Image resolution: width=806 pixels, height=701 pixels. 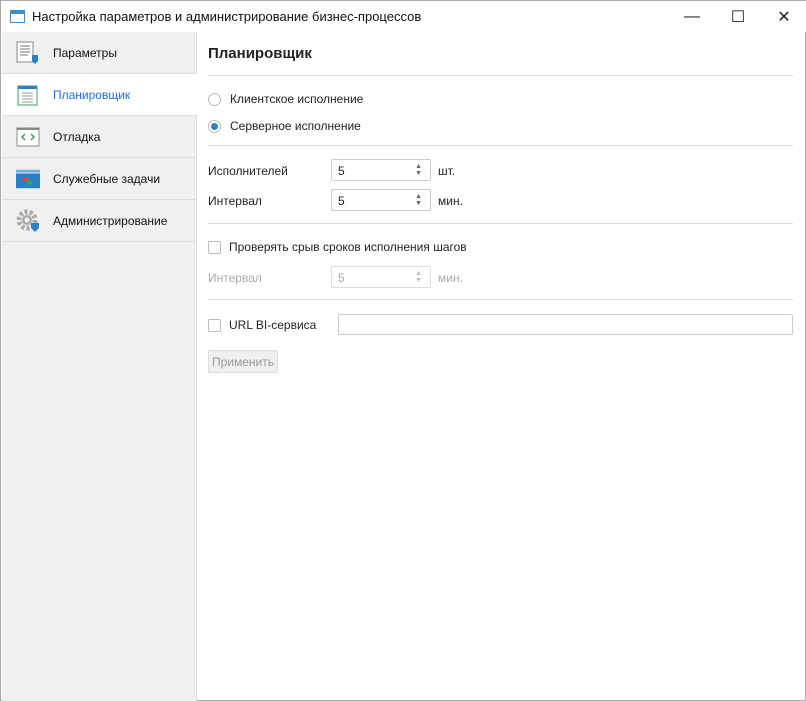 I want to click on interval-unit: мин., so click(x=450, y=201).